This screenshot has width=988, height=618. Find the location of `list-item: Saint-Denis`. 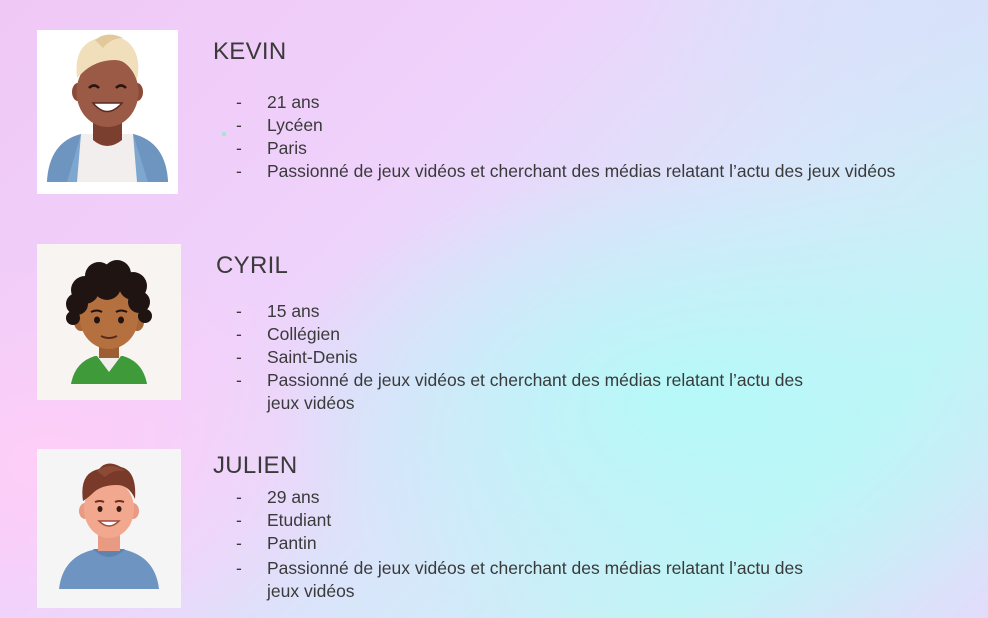

list-item: Saint-Denis is located at coordinates (519, 357).